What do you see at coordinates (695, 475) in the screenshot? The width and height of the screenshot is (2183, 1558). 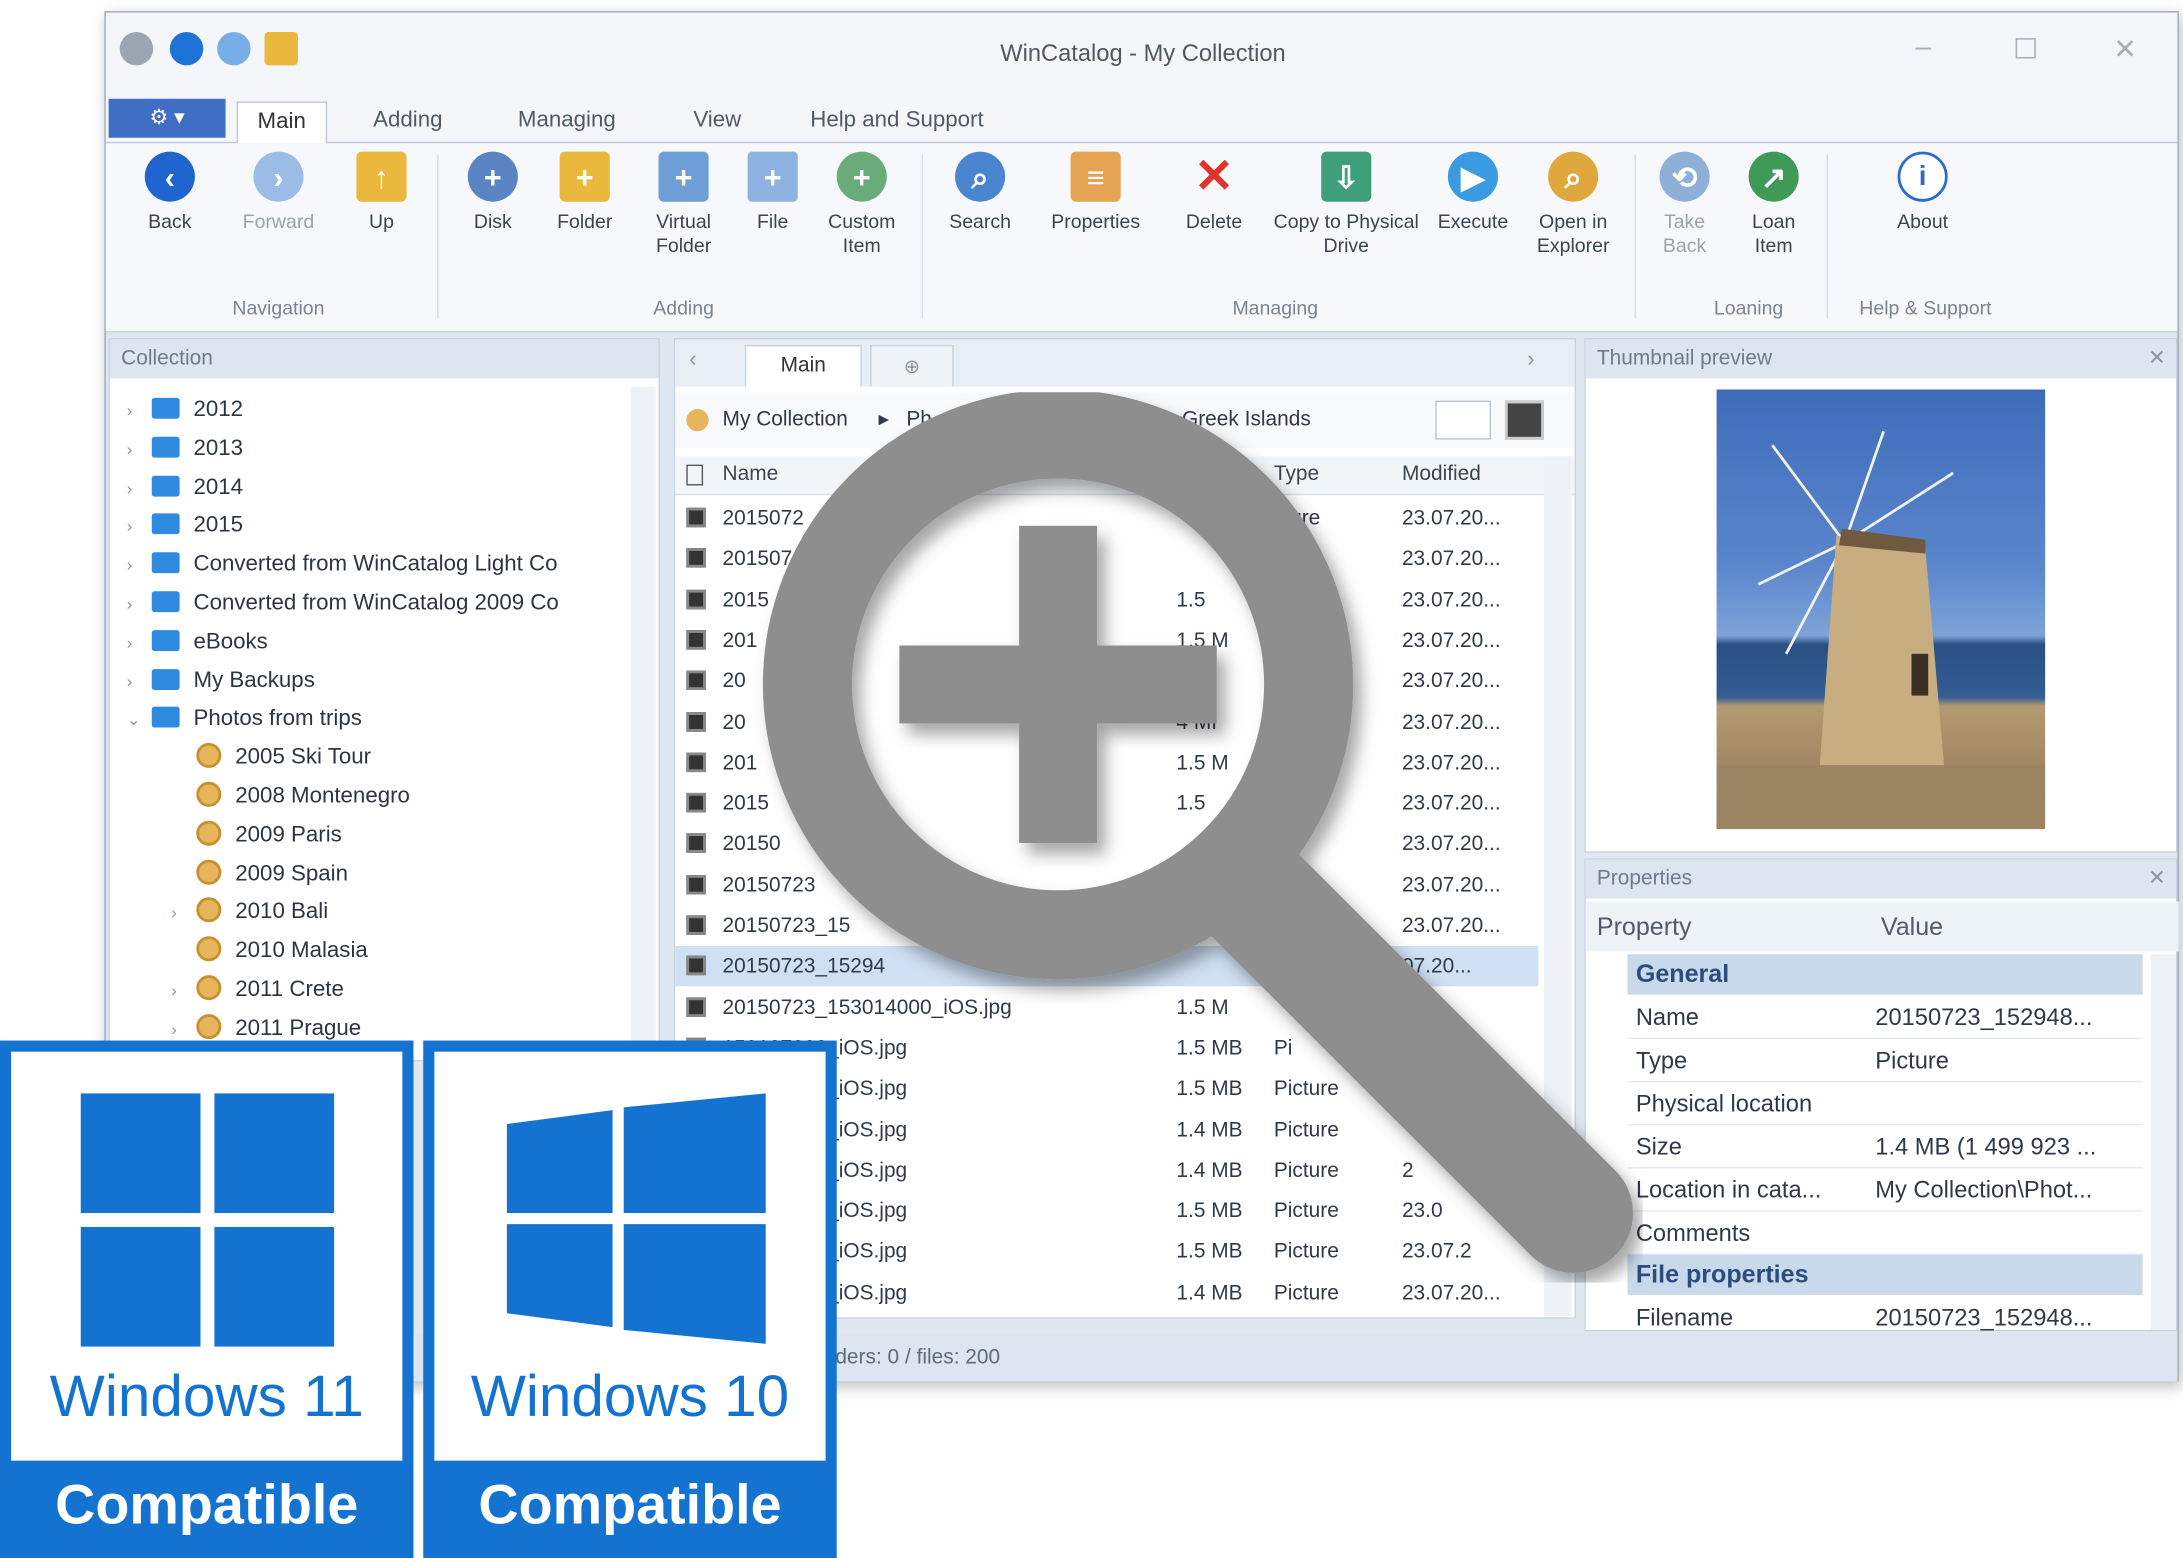 I see `file-header-icon` at bounding box center [695, 475].